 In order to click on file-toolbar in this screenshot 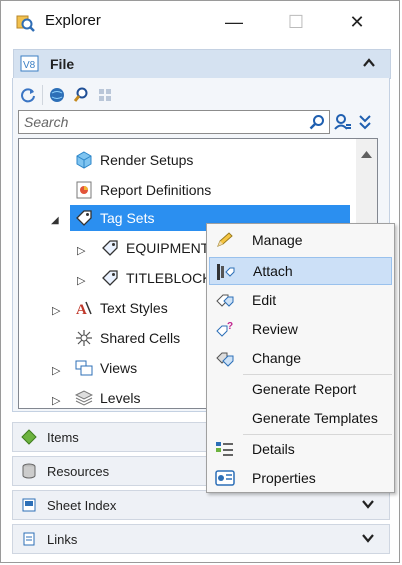, I will do `click(66, 95)`.